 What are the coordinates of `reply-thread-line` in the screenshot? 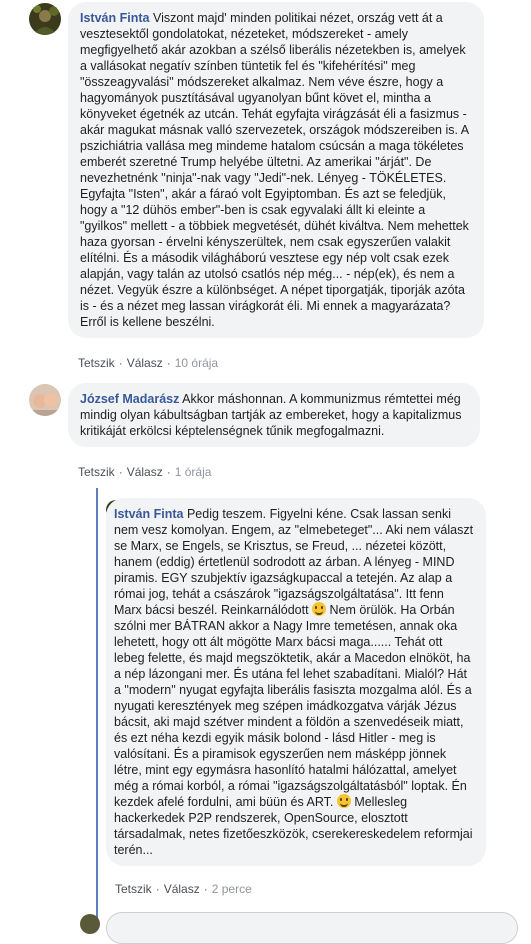 It's located at (97, 704).